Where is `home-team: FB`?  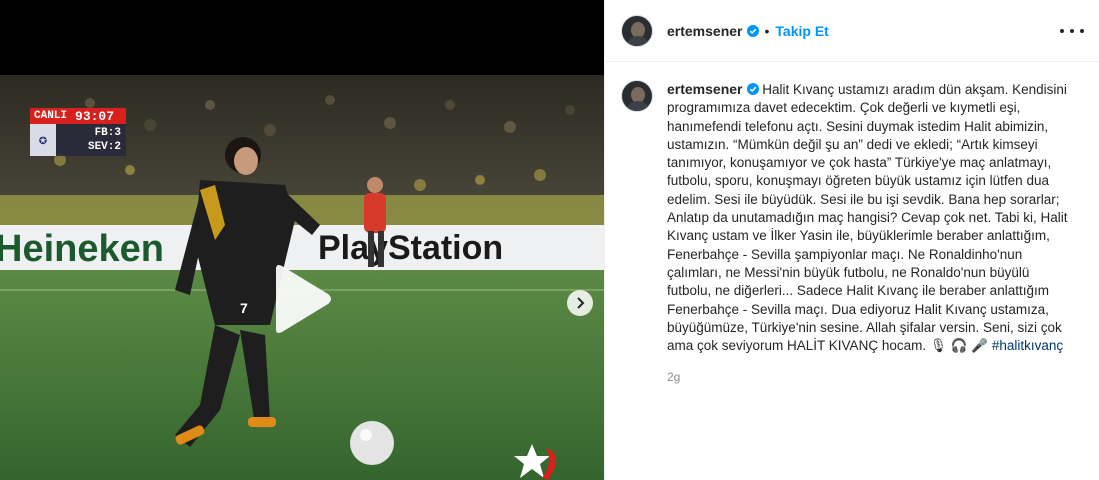 home-team: FB is located at coordinates (101, 133).